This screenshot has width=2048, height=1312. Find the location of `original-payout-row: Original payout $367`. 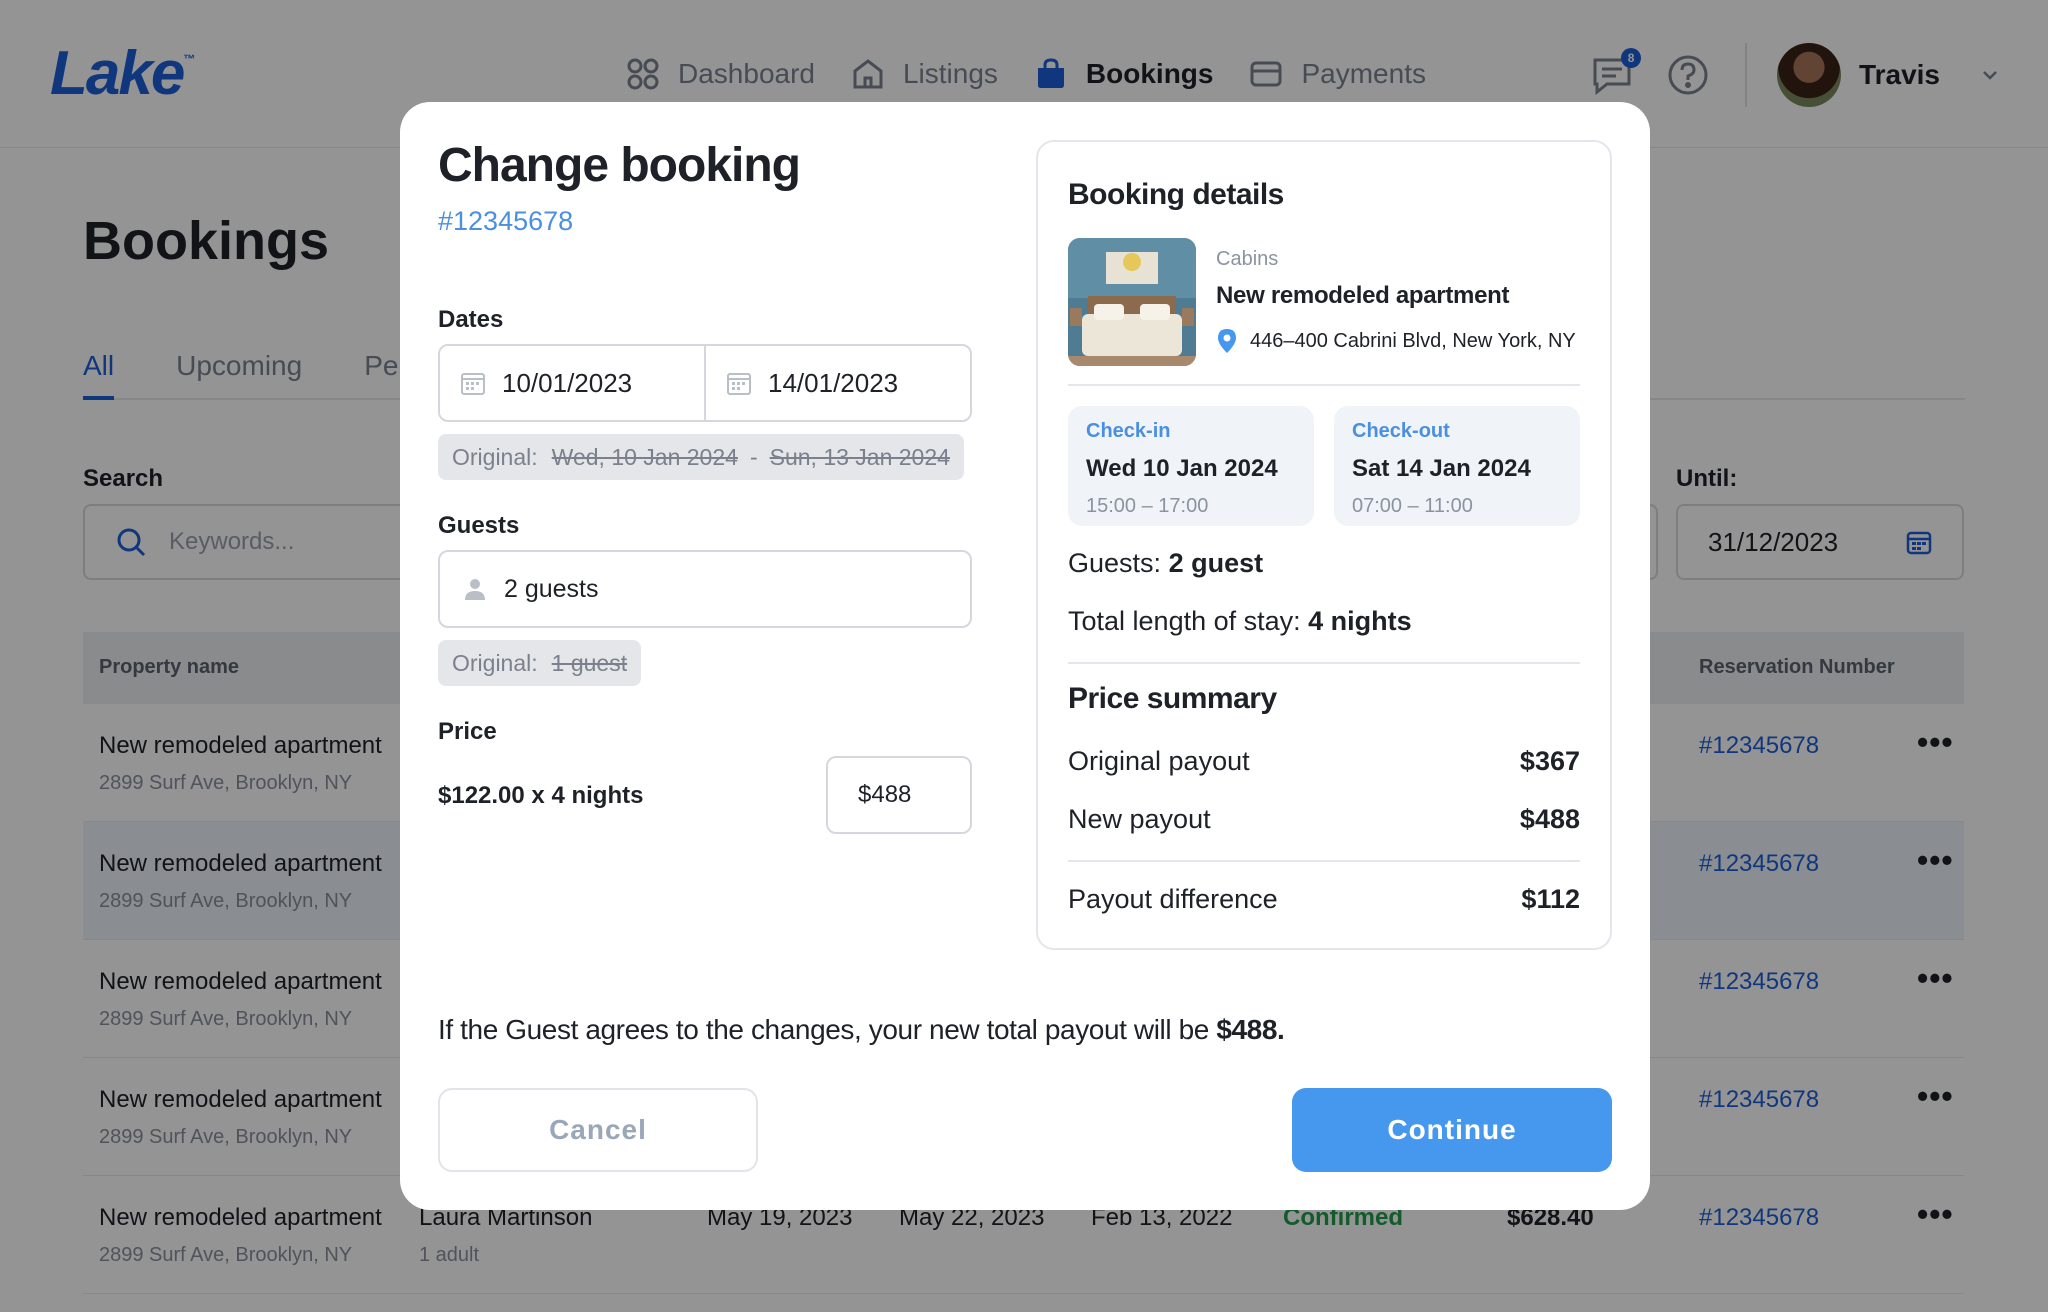

original-payout-row: Original payout $367 is located at coordinates (1324, 761).